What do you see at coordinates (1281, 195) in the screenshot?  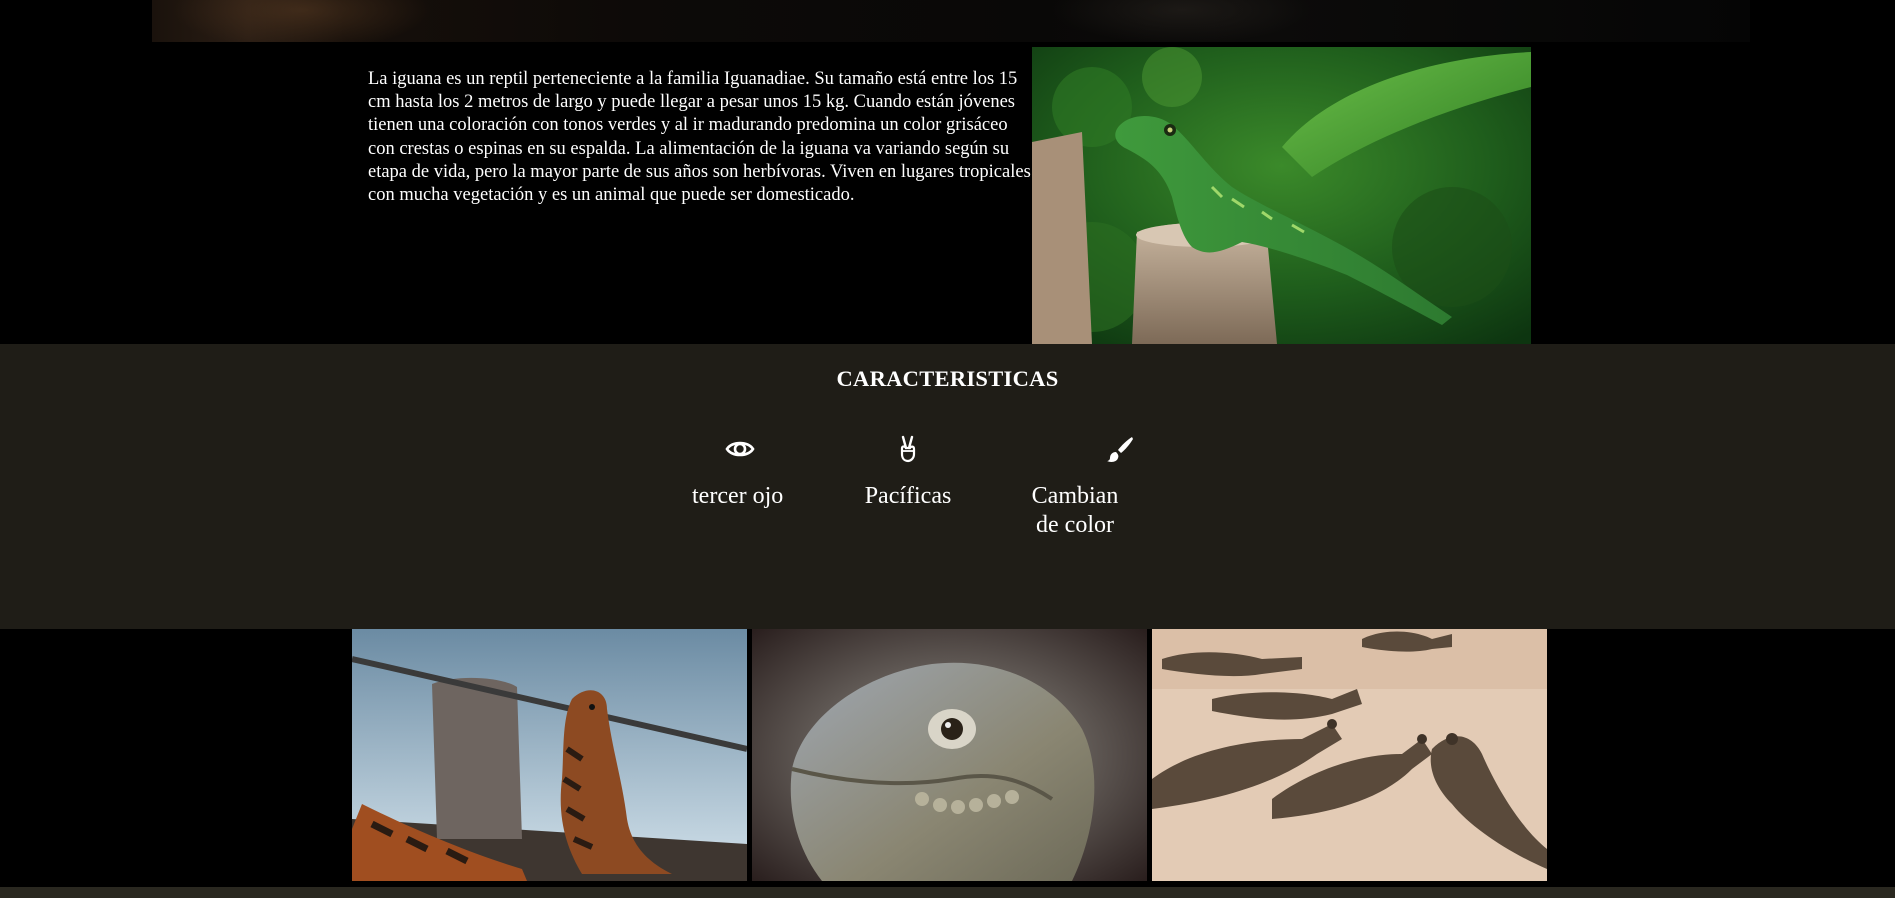 I see `green-iguana-photo` at bounding box center [1281, 195].